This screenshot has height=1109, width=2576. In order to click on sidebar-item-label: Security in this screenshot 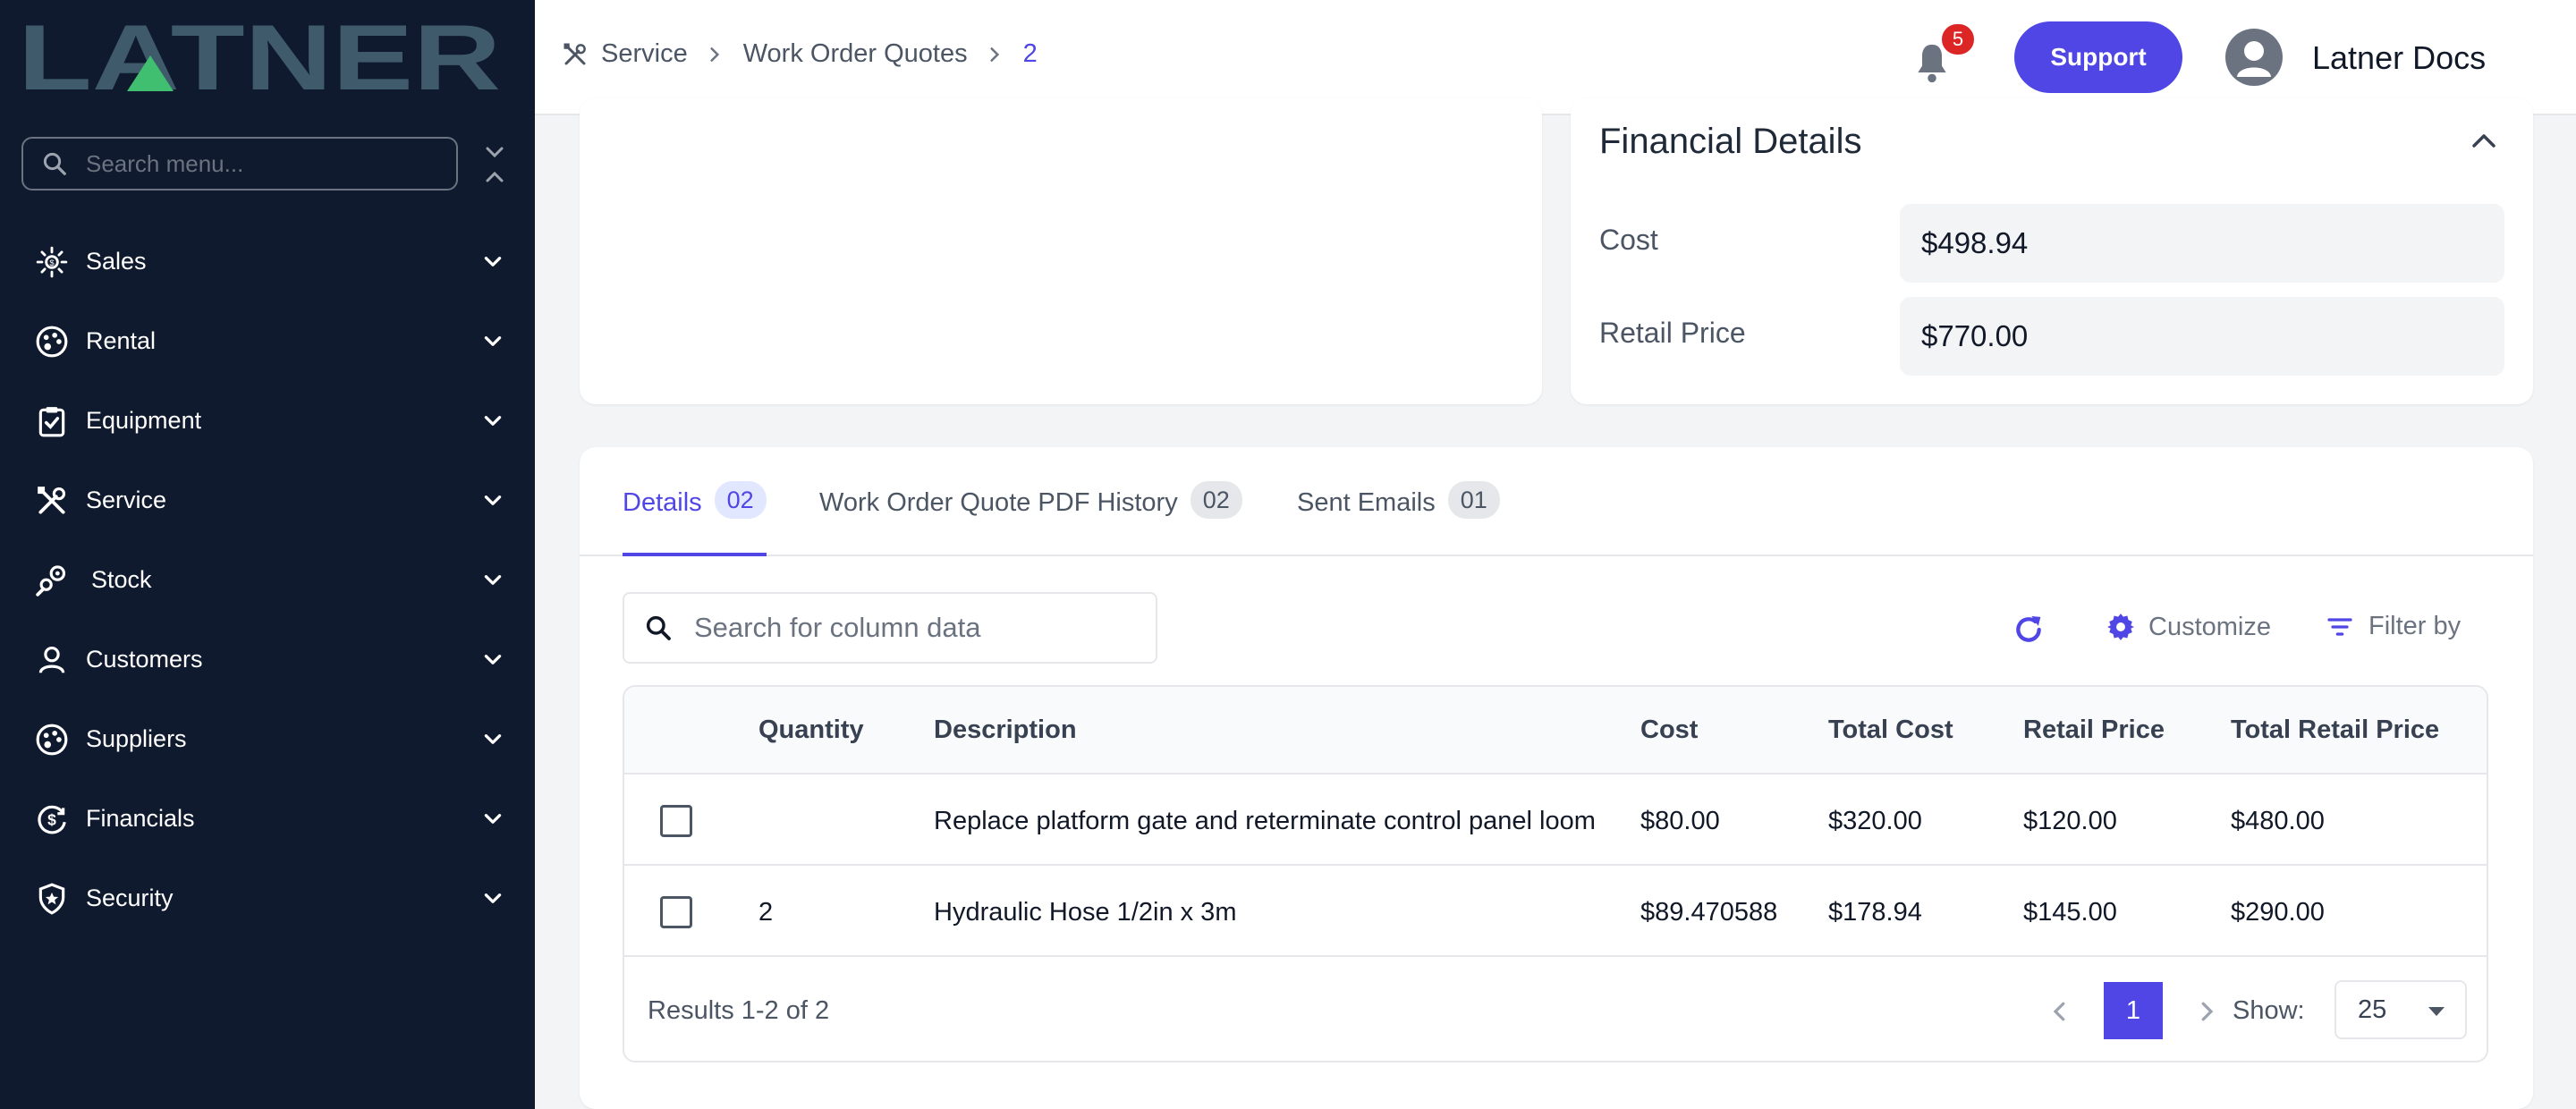, I will do `click(130, 898)`.